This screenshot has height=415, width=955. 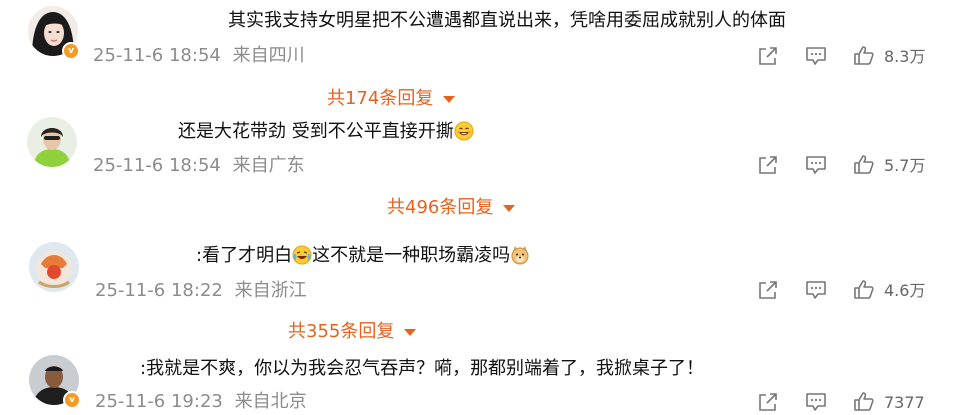 I want to click on comment-meta: 25-11-6 18:54 来自四川, so click(x=199, y=56).